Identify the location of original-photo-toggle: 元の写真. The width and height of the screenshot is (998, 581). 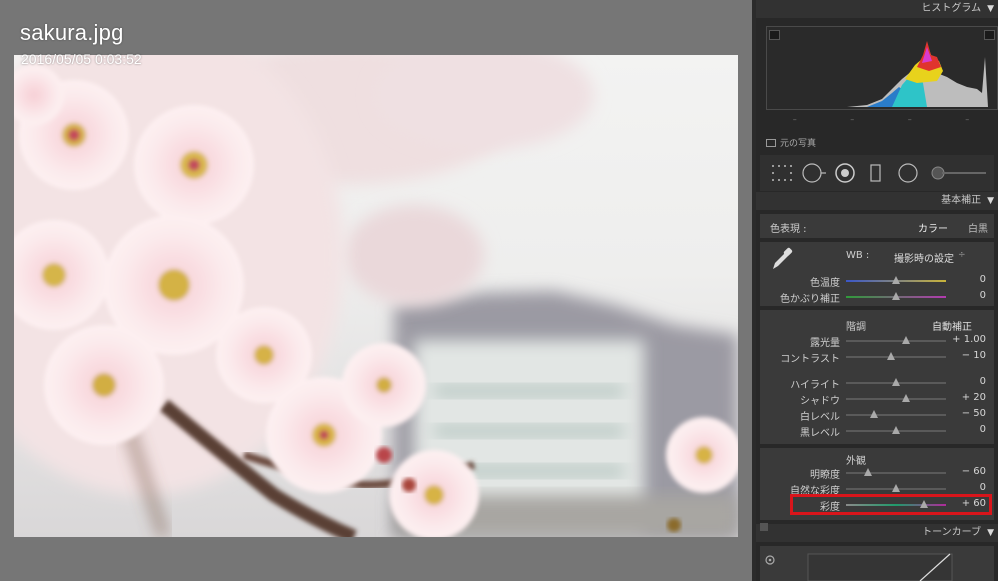
(791, 142).